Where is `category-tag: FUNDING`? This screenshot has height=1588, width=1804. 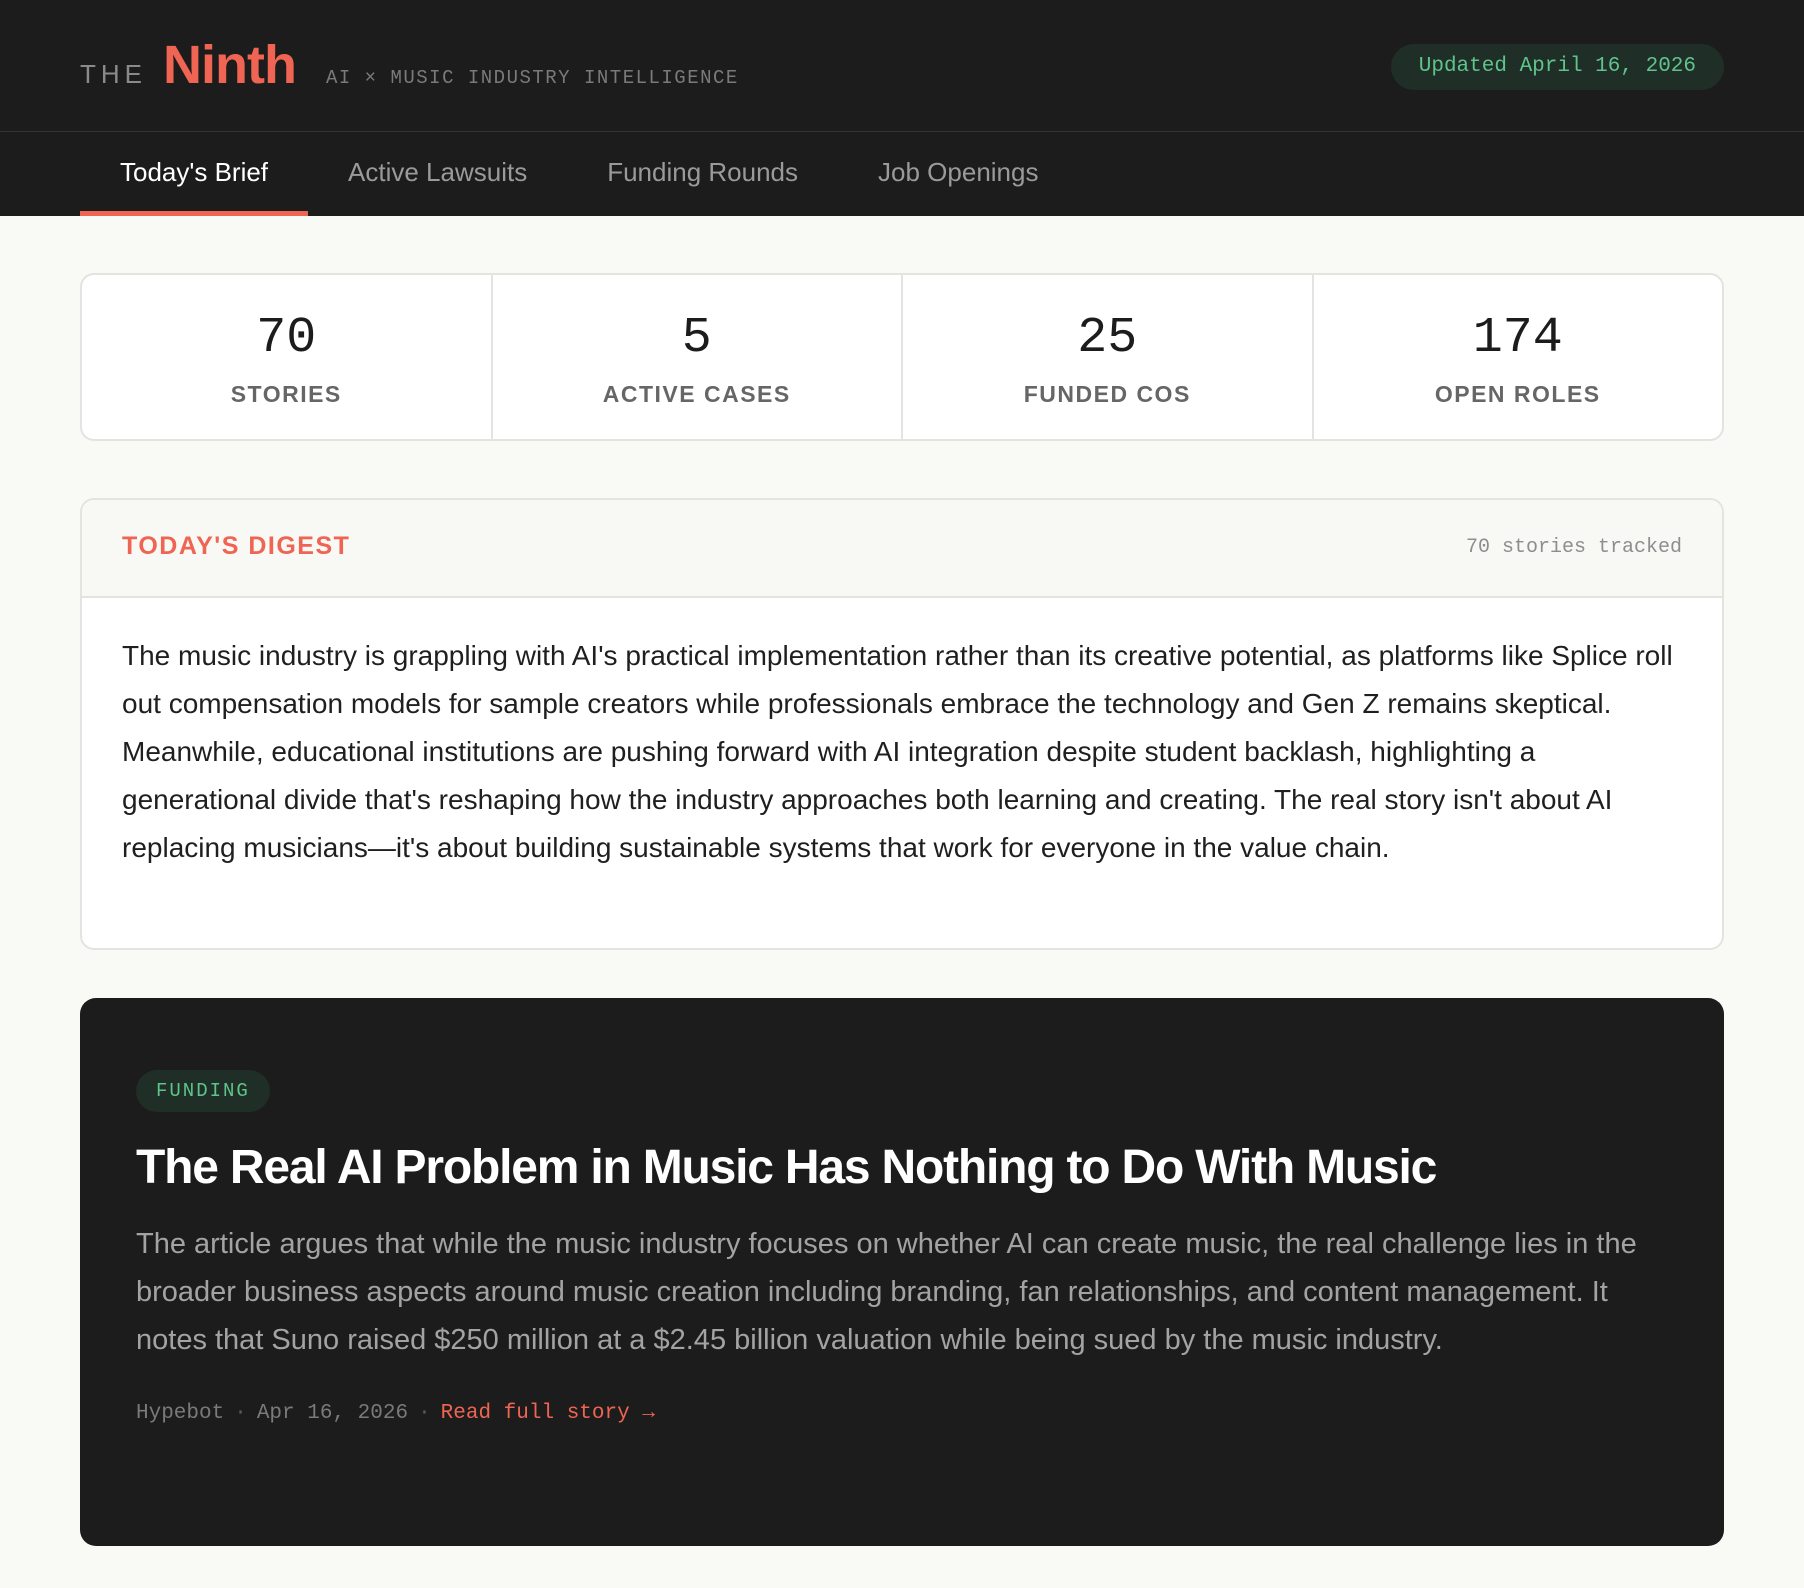
category-tag: FUNDING is located at coordinates (203, 1091).